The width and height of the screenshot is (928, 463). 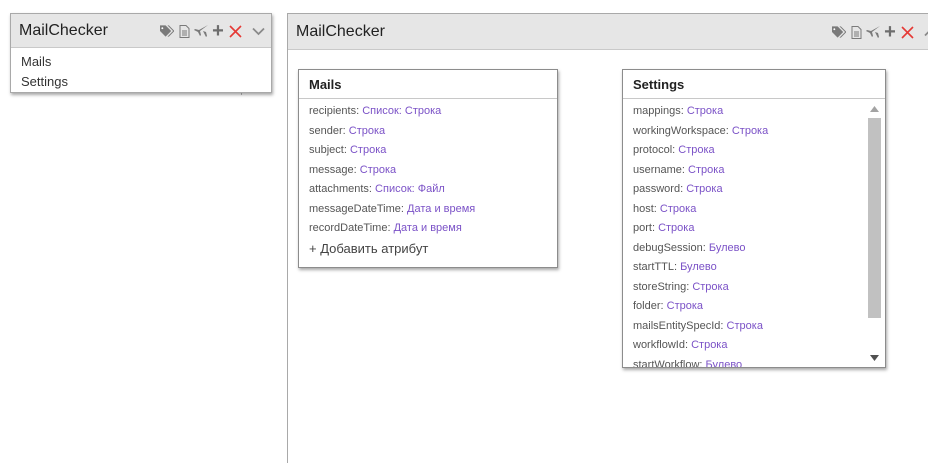 I want to click on attribute-name: startTTL:, so click(x=655, y=267).